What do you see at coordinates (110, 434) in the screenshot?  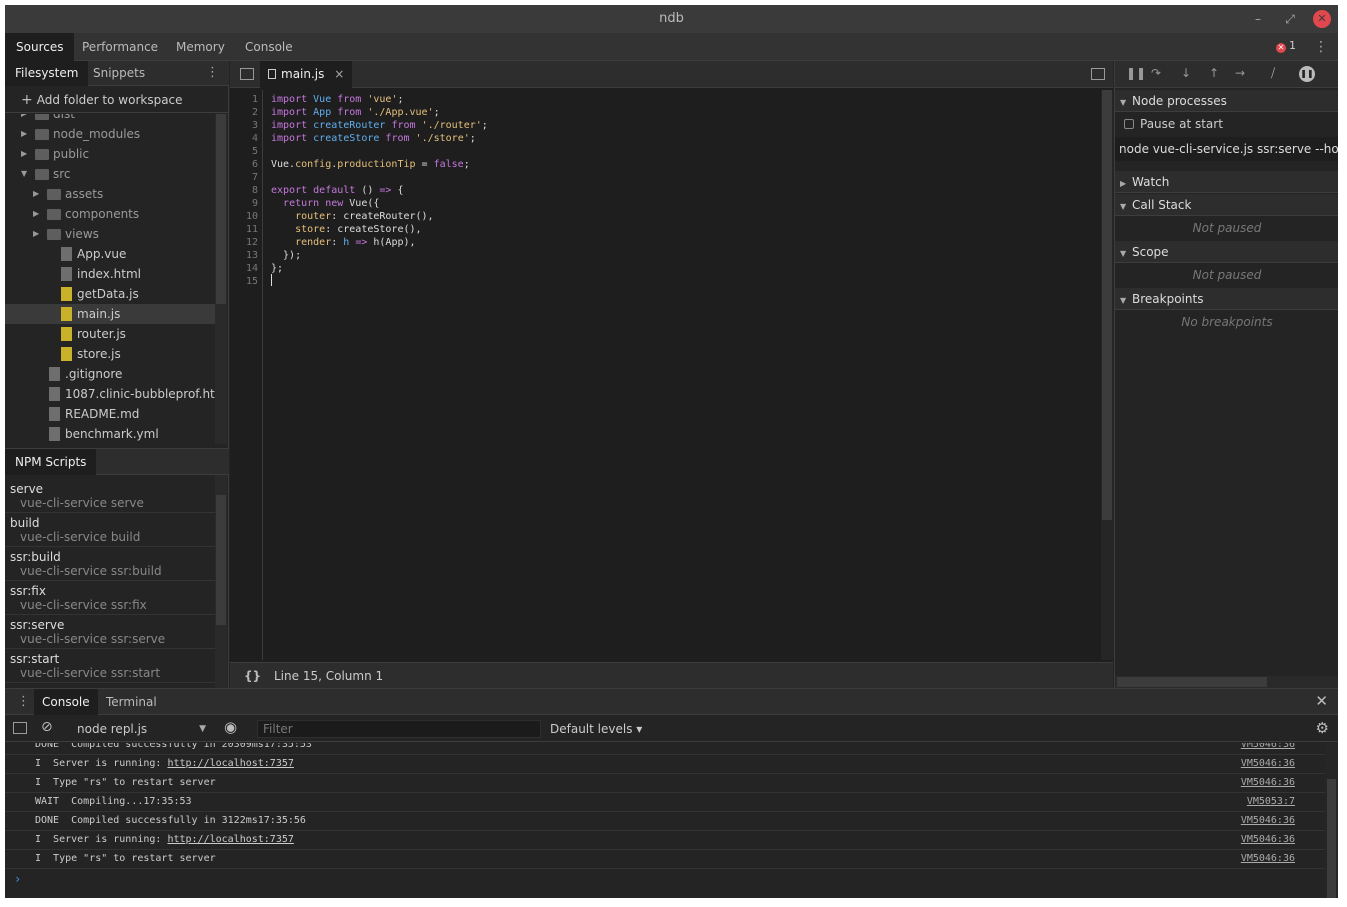 I see `tree-item: benchmark.yml` at bounding box center [110, 434].